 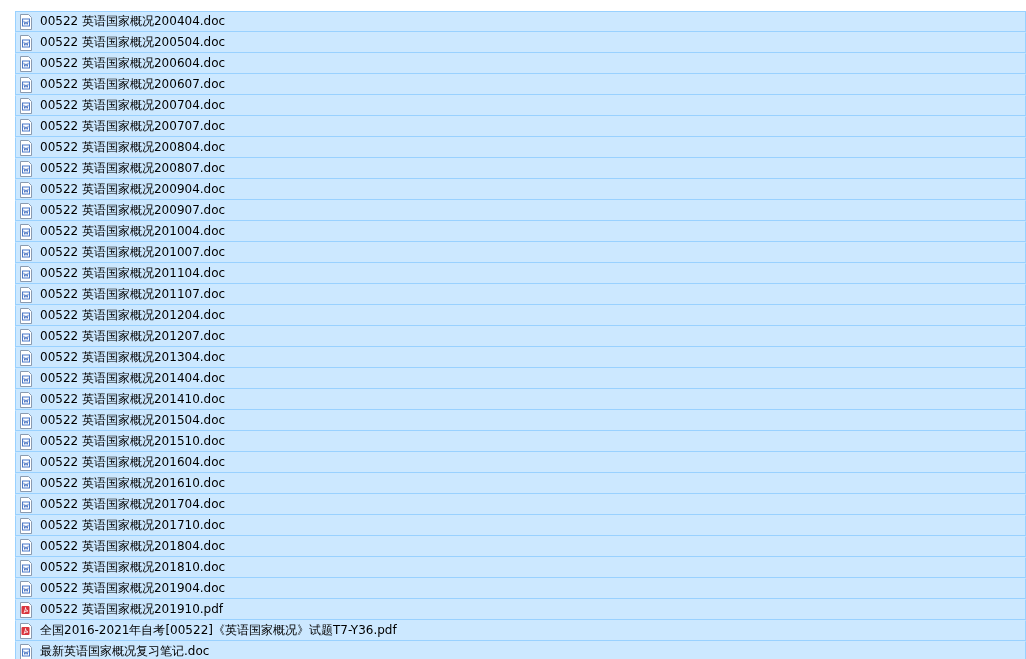 What do you see at coordinates (133, 147) in the screenshot?
I see `file-name: 00522 英语国家概况200804.doc` at bounding box center [133, 147].